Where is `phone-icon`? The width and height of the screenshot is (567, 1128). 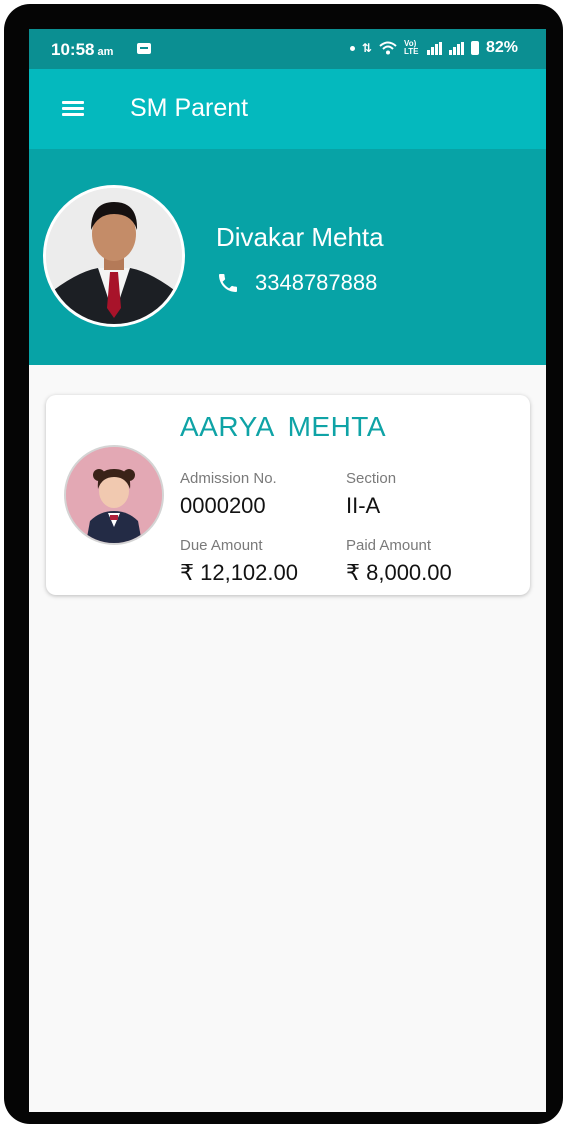 phone-icon is located at coordinates (228, 283).